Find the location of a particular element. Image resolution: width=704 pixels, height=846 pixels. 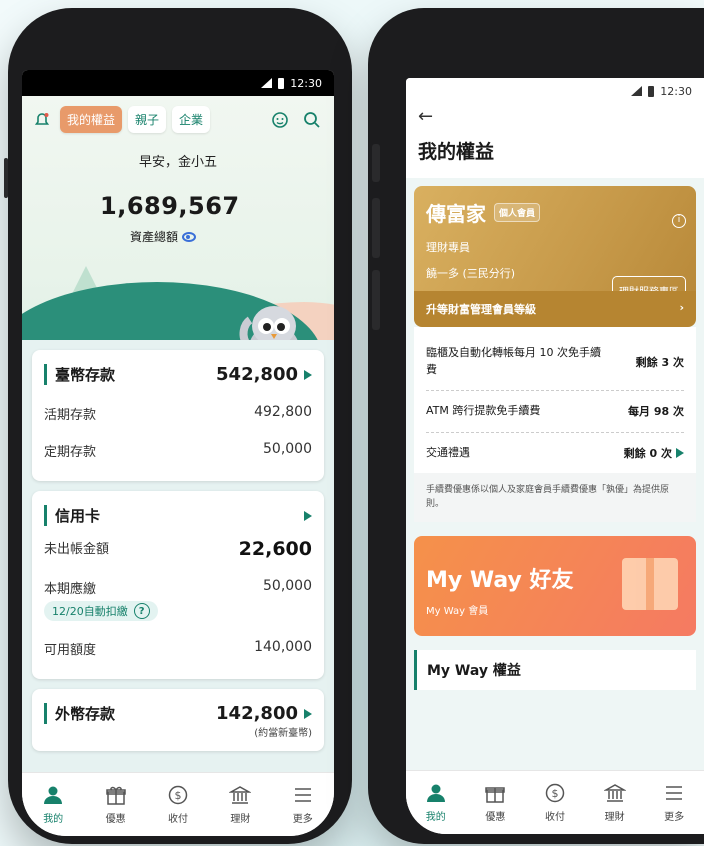

card-amount: 142,800 is located at coordinates (257, 713).